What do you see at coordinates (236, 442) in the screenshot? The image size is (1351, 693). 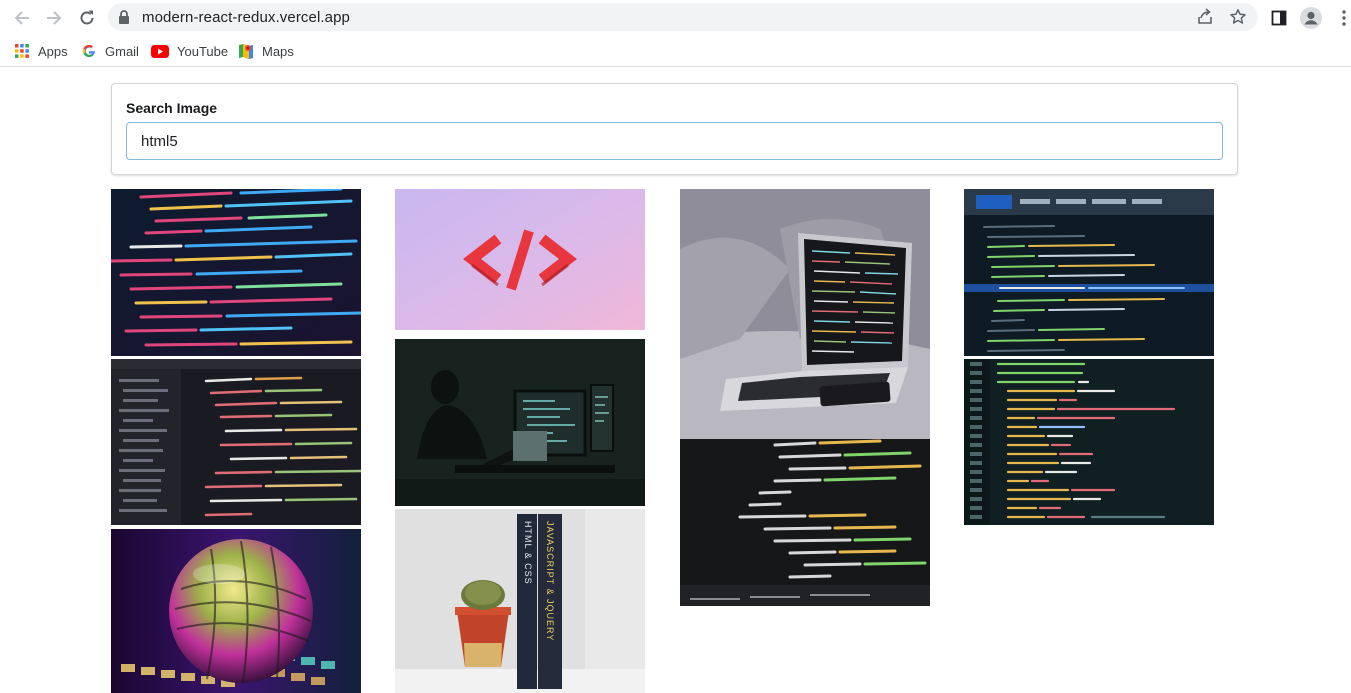 I see `gallery-image-code-editor-dark` at bounding box center [236, 442].